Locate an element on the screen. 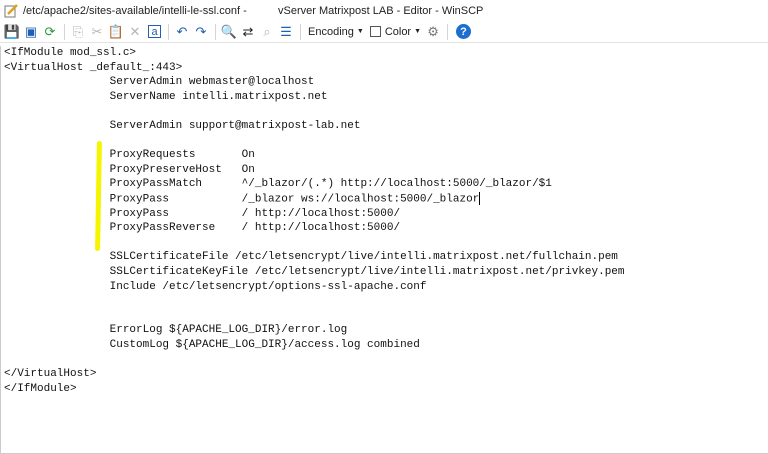 This screenshot has width=768, height=454. code-line: ServerAdmin support@matrixpost-lab.net is located at coordinates (182, 125).